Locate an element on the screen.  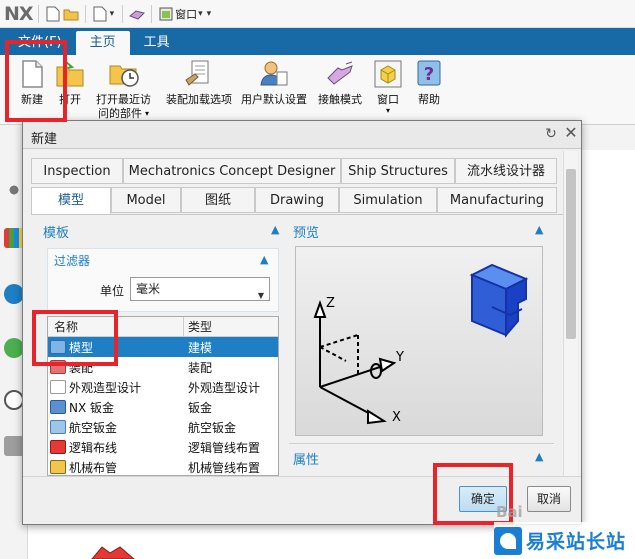
gear-icon is located at coordinates (14, 190).